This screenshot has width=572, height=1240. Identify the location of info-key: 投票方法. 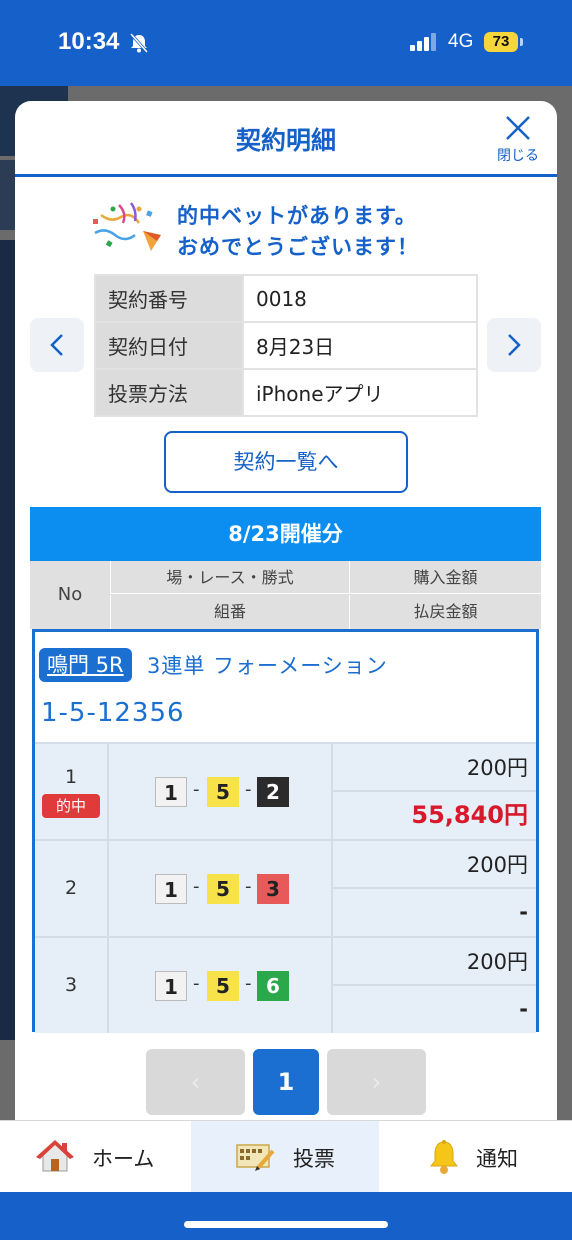
(169, 392).